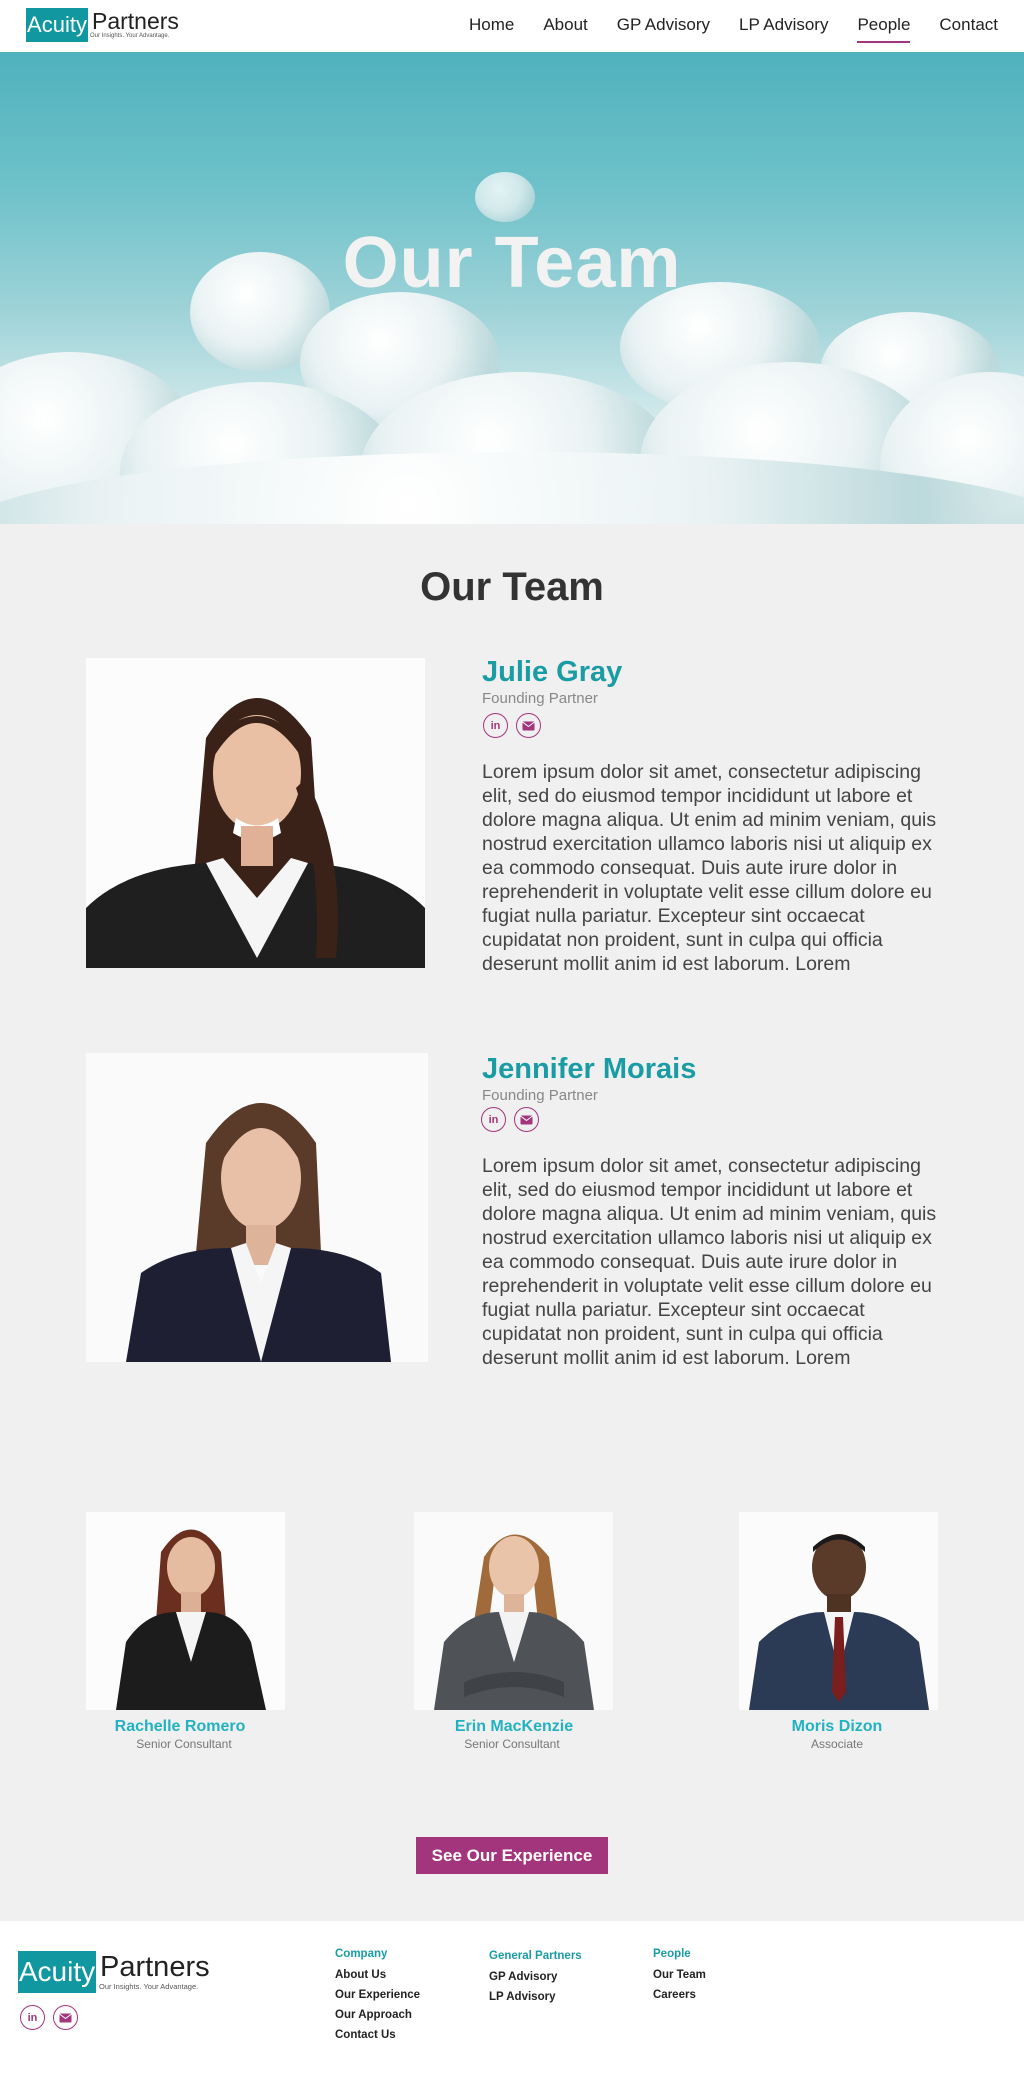 This screenshot has height=2078, width=1024. What do you see at coordinates (837, 1726) in the screenshot?
I see `member-name: Moris Dizon` at bounding box center [837, 1726].